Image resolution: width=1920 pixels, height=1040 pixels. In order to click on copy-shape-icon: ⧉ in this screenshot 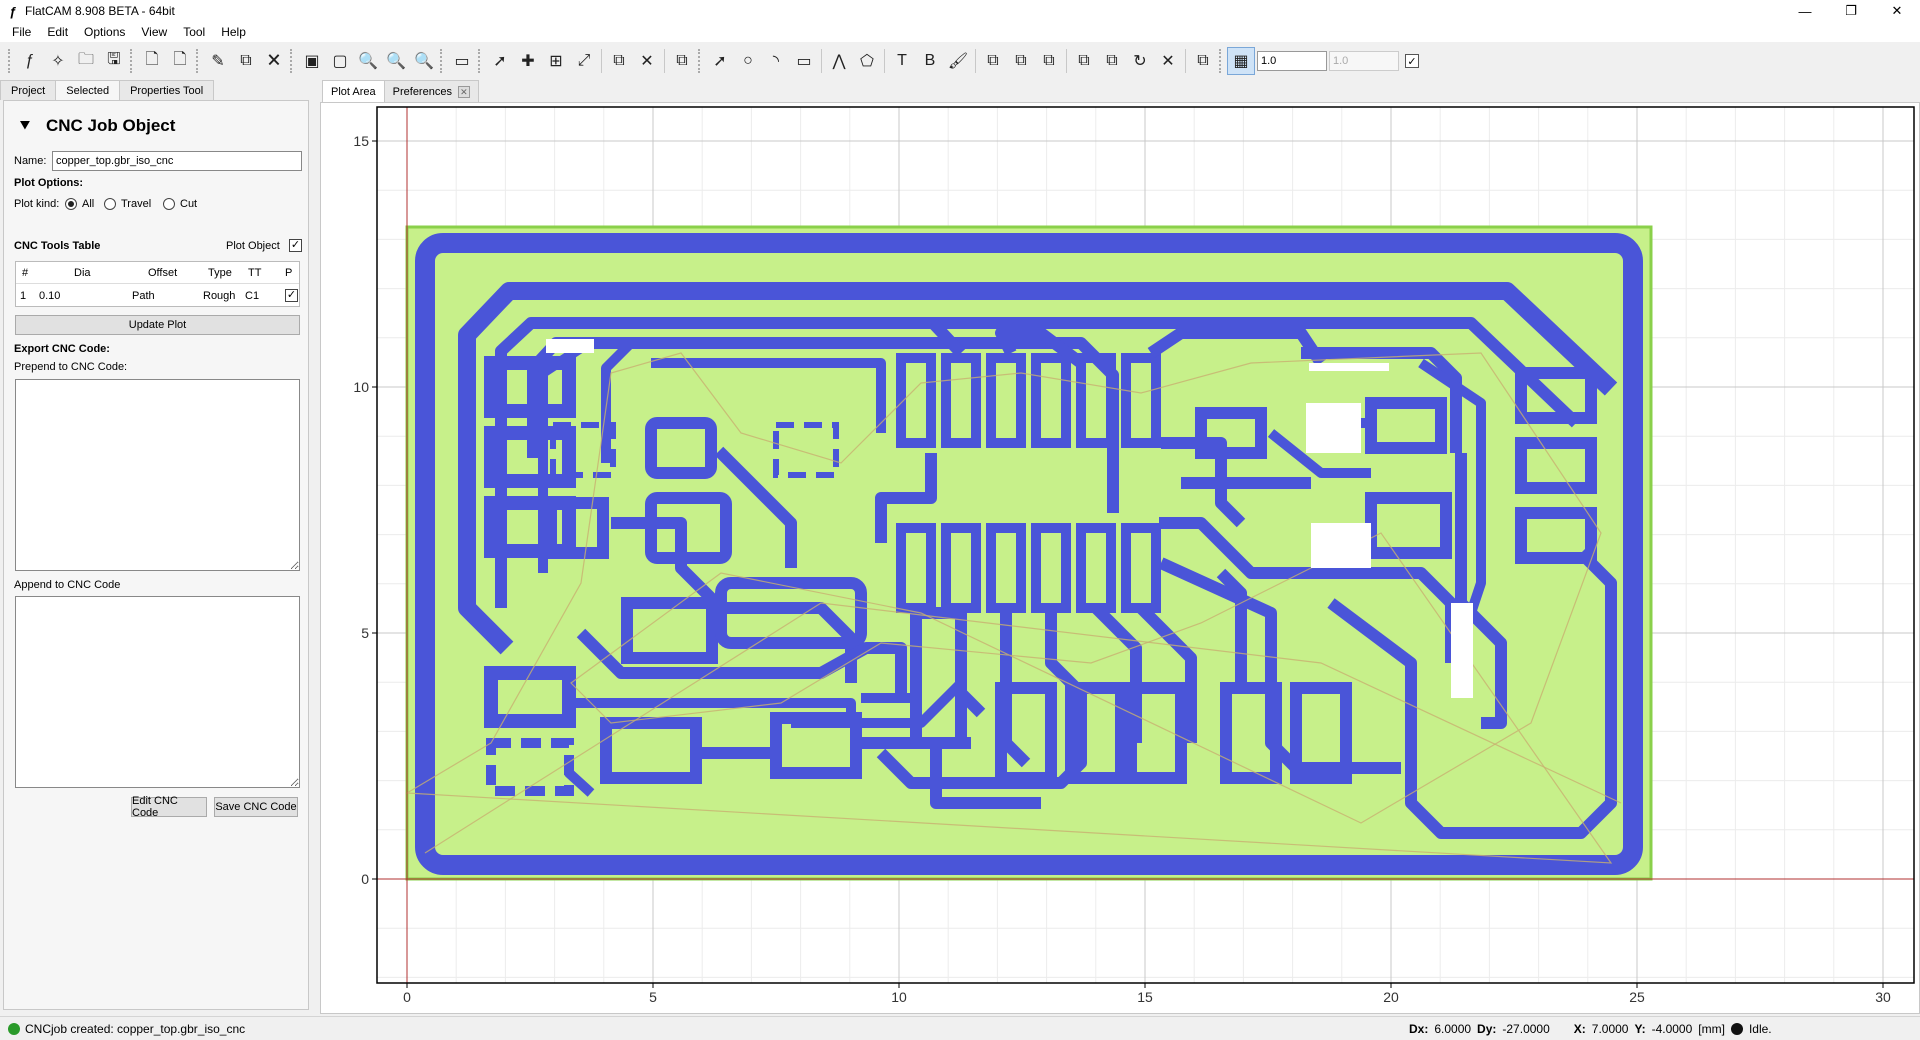, I will do `click(1112, 61)`.